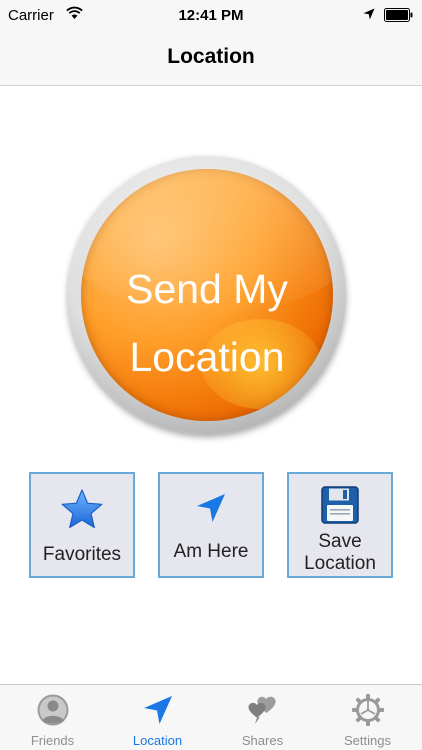 The height and width of the screenshot is (750, 422). Describe the element at coordinates (340, 505) in the screenshot. I see `floppy-disk-icon` at that location.